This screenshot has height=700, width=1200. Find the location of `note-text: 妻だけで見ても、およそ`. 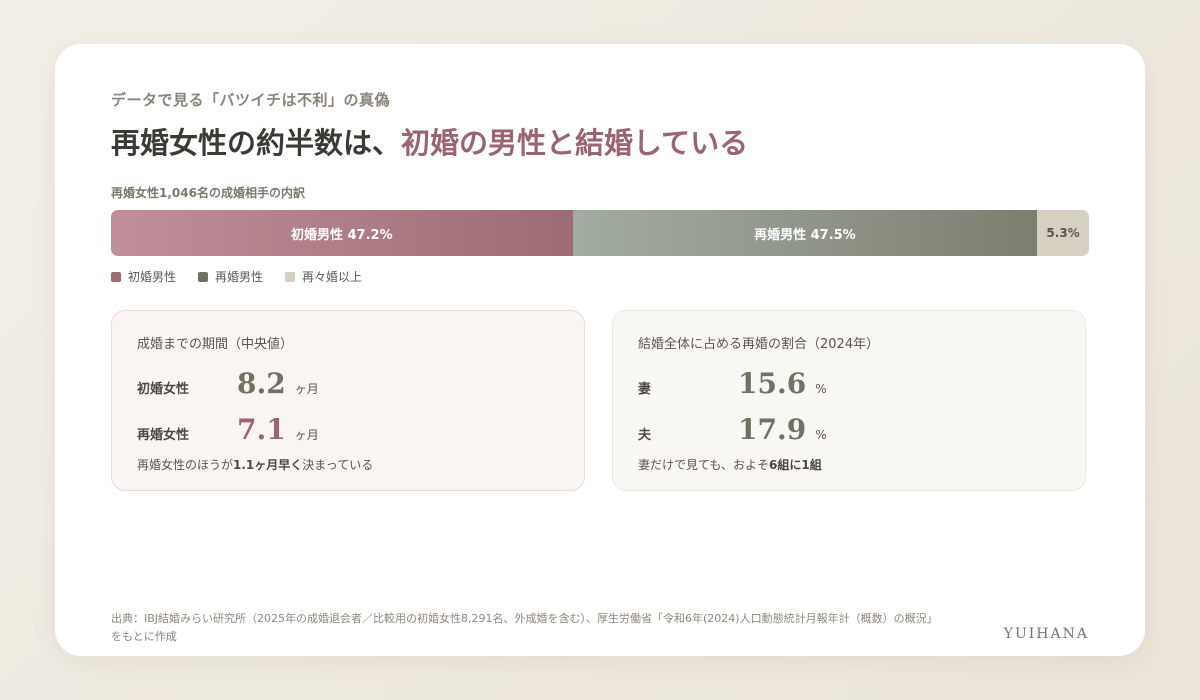

note-text: 妻だけで見ても、およそ is located at coordinates (704, 465).